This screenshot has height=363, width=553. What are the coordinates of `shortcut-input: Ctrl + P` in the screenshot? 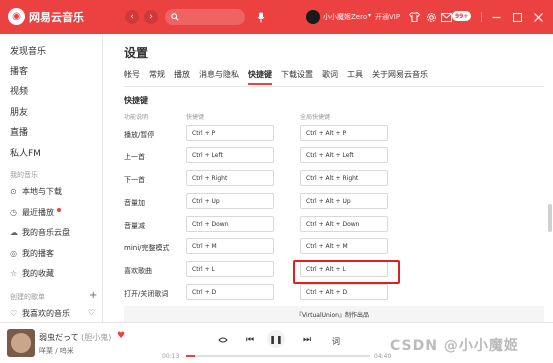 It's located at (230, 133).